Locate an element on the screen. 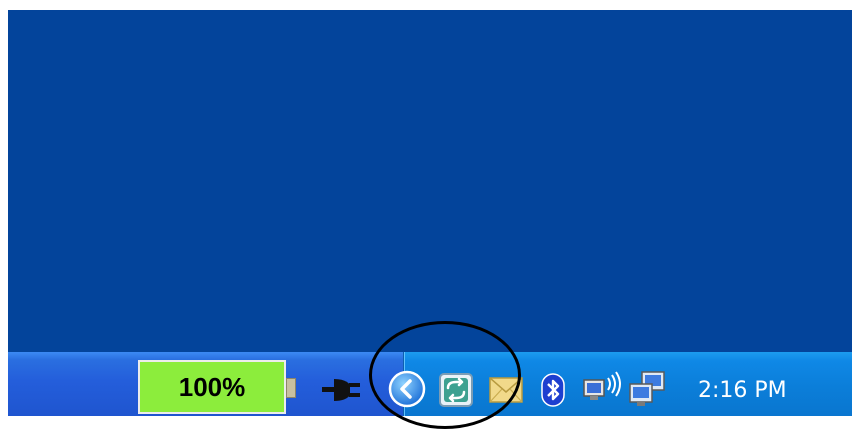 The width and height of the screenshot is (852, 429). sync-icon is located at coordinates (456, 390).